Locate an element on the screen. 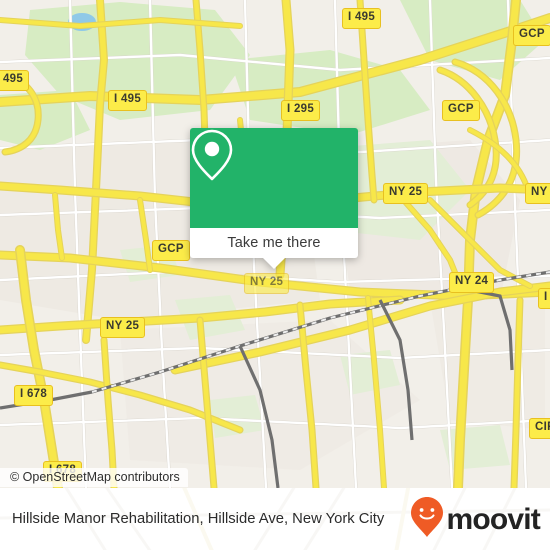 The width and height of the screenshot is (550, 550). moovit-wordmark: moovit is located at coordinates (493, 519).